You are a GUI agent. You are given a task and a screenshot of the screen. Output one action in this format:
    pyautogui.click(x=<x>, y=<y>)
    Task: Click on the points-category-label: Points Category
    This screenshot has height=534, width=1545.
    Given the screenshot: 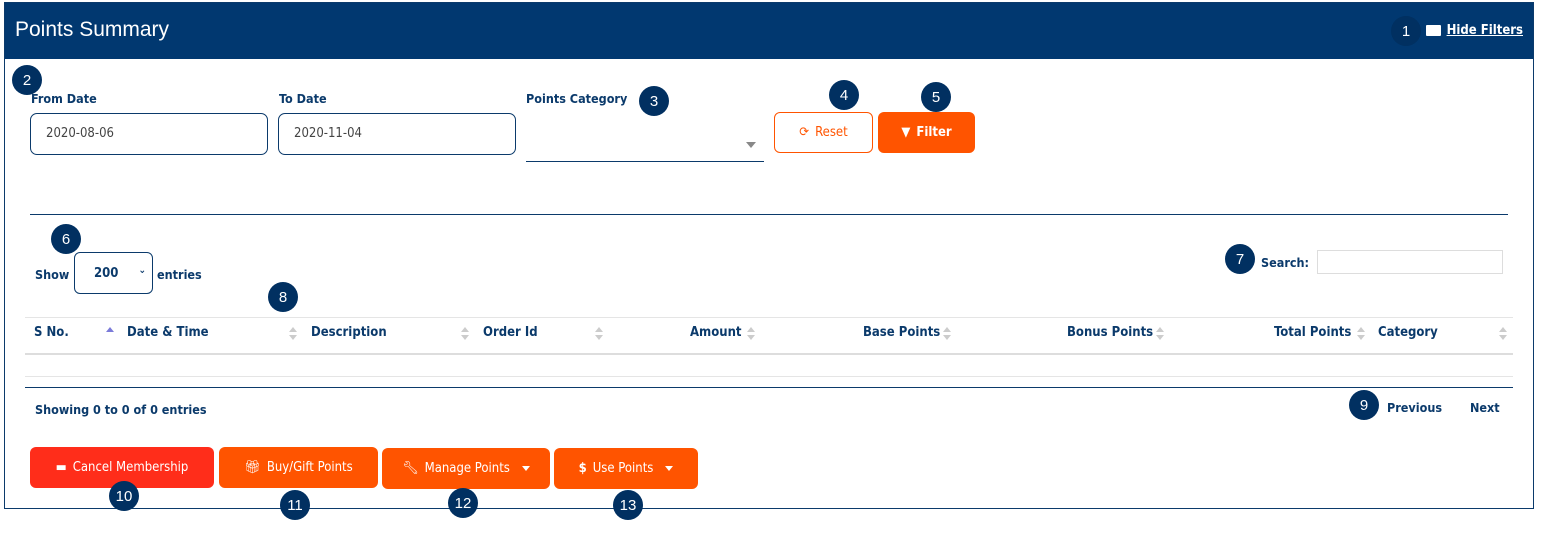 What is the action you would take?
    pyautogui.click(x=577, y=98)
    